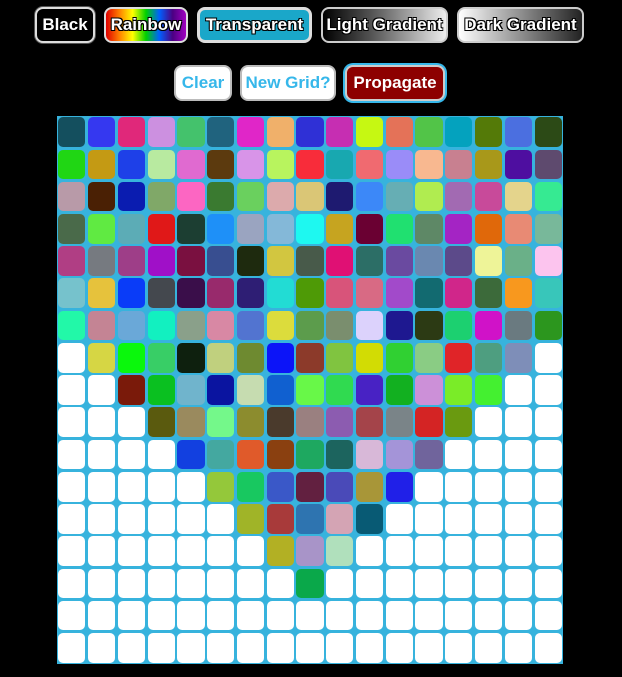 The image size is (622, 677). What do you see at coordinates (395, 83) in the screenshot?
I see `propagate-button: Propagate` at bounding box center [395, 83].